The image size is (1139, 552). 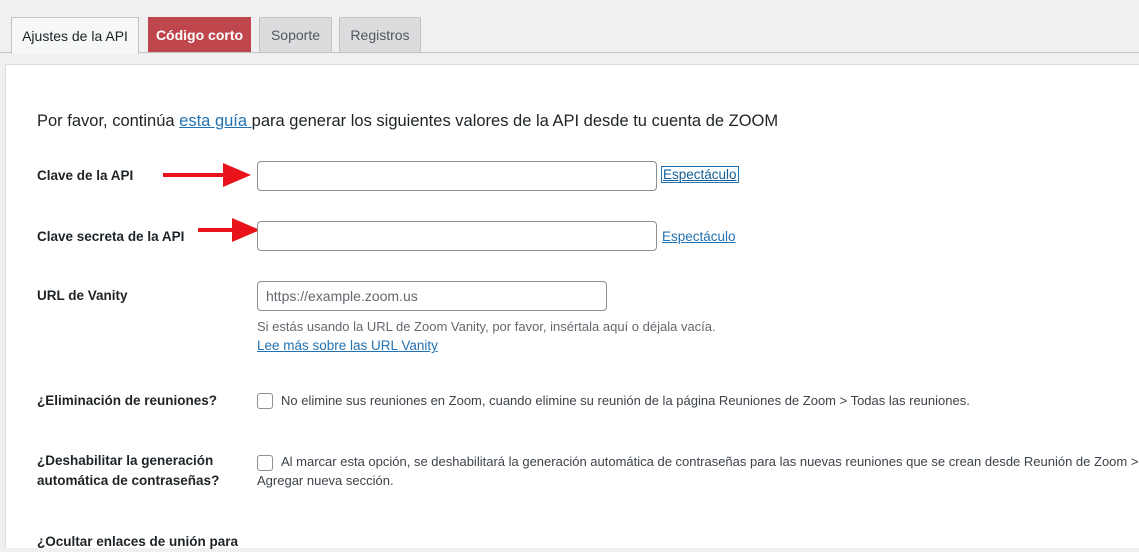 What do you see at coordinates (295, 34) in the screenshot?
I see `tab-support: Soporte` at bounding box center [295, 34].